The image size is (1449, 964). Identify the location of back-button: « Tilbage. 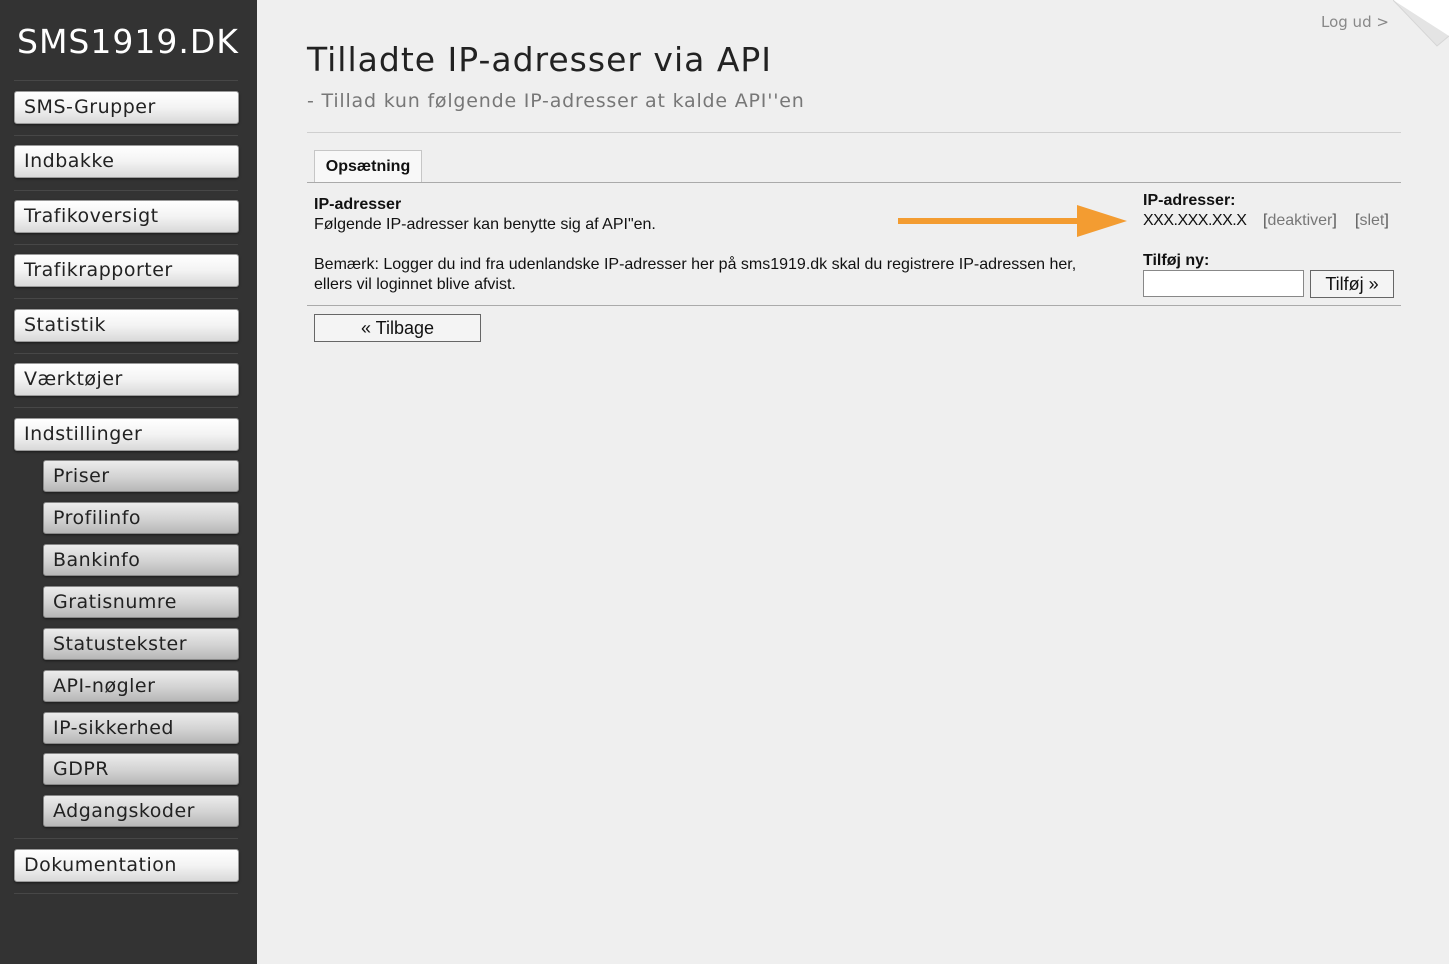
(397, 328).